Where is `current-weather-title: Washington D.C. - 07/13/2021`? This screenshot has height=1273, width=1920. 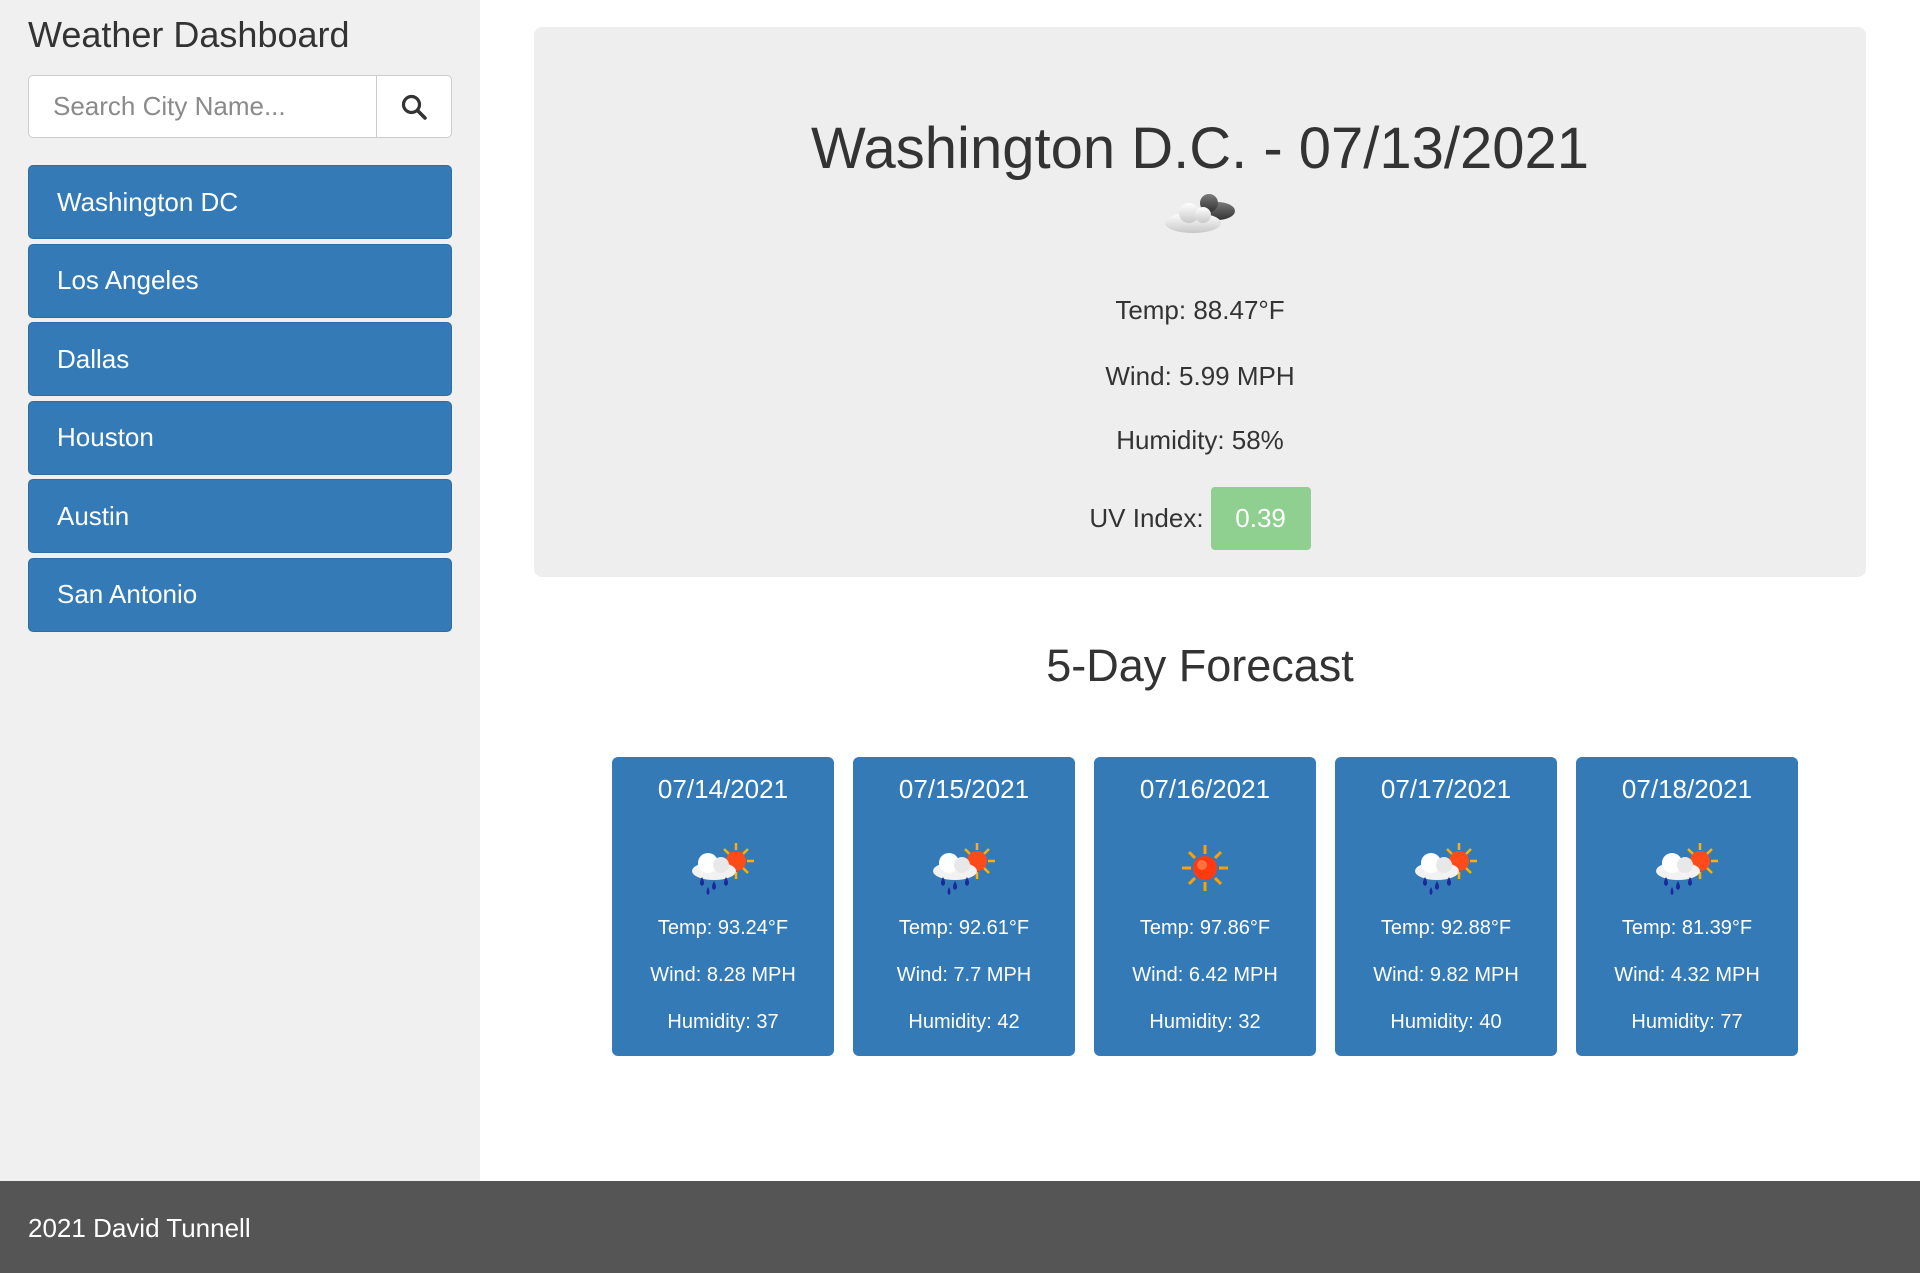
current-weather-title: Washington D.C. - 07/13/2021 is located at coordinates (1200, 148).